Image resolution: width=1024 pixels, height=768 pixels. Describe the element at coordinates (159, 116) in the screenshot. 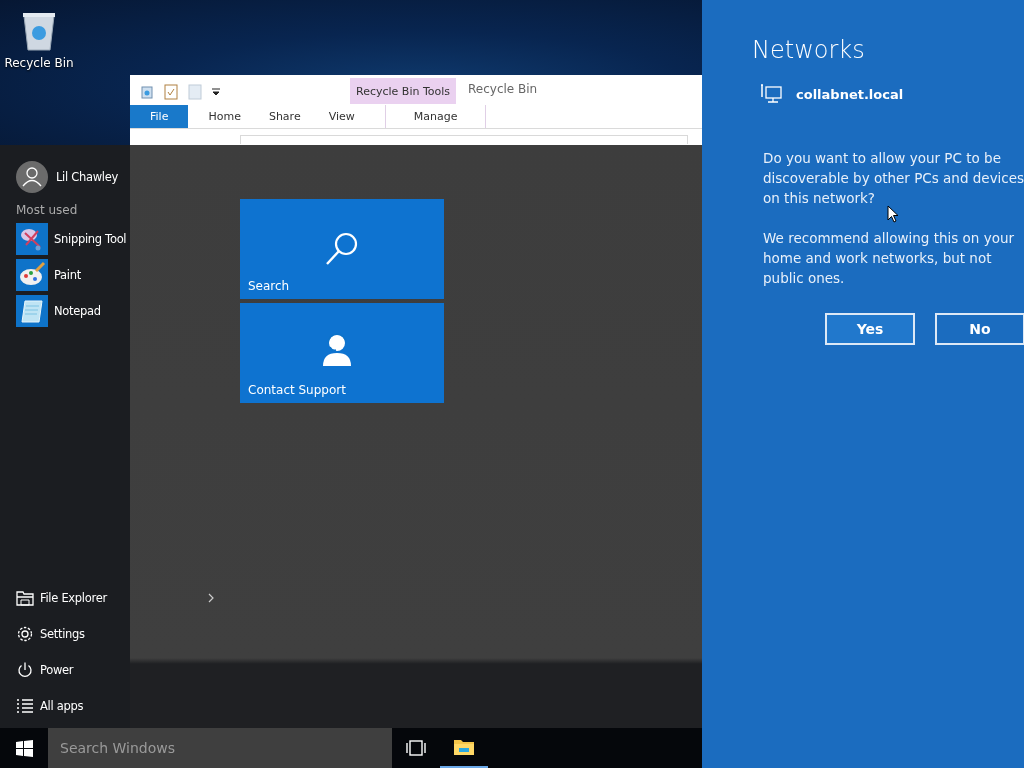

I see `file-tab: File` at that location.